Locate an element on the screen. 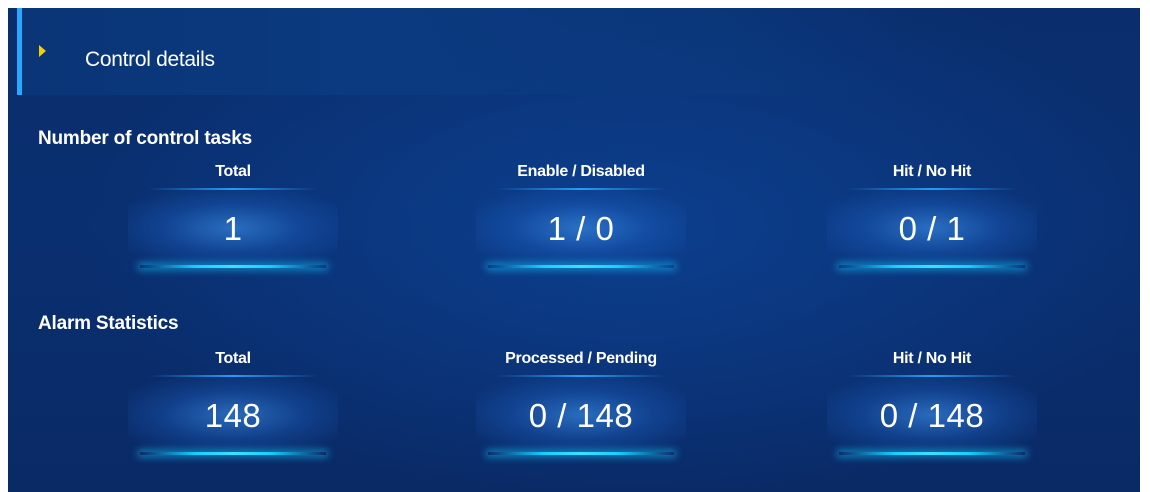  stat-value: 1 is located at coordinates (233, 228).